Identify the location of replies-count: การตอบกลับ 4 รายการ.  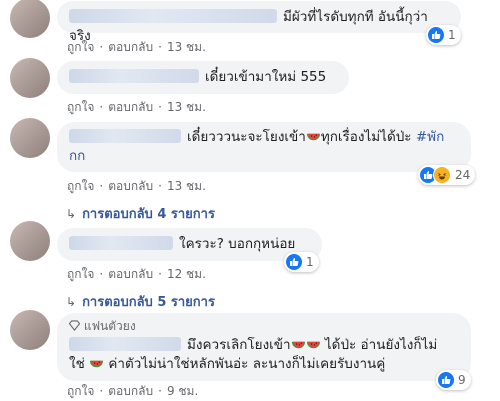
(148, 214).